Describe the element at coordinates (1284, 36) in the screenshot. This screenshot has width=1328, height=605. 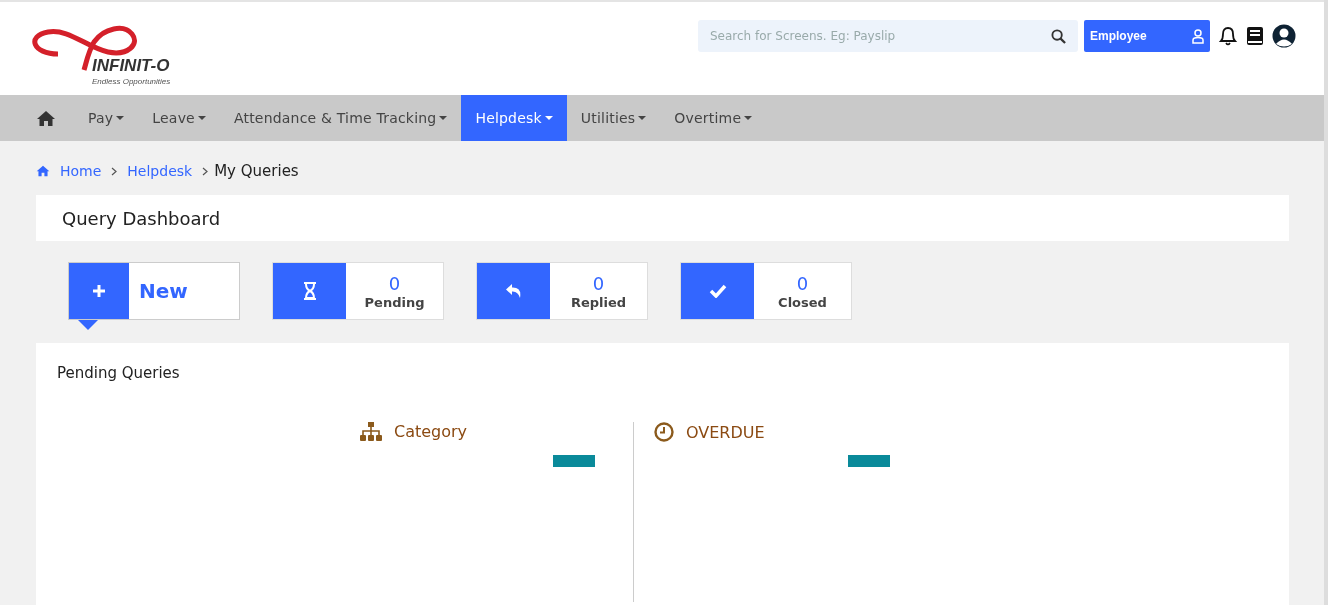
I see `avatar-icon` at that location.